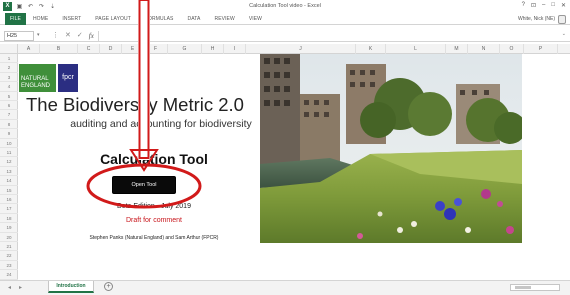  I want to click on cancel-icon: ✕, so click(68, 36).